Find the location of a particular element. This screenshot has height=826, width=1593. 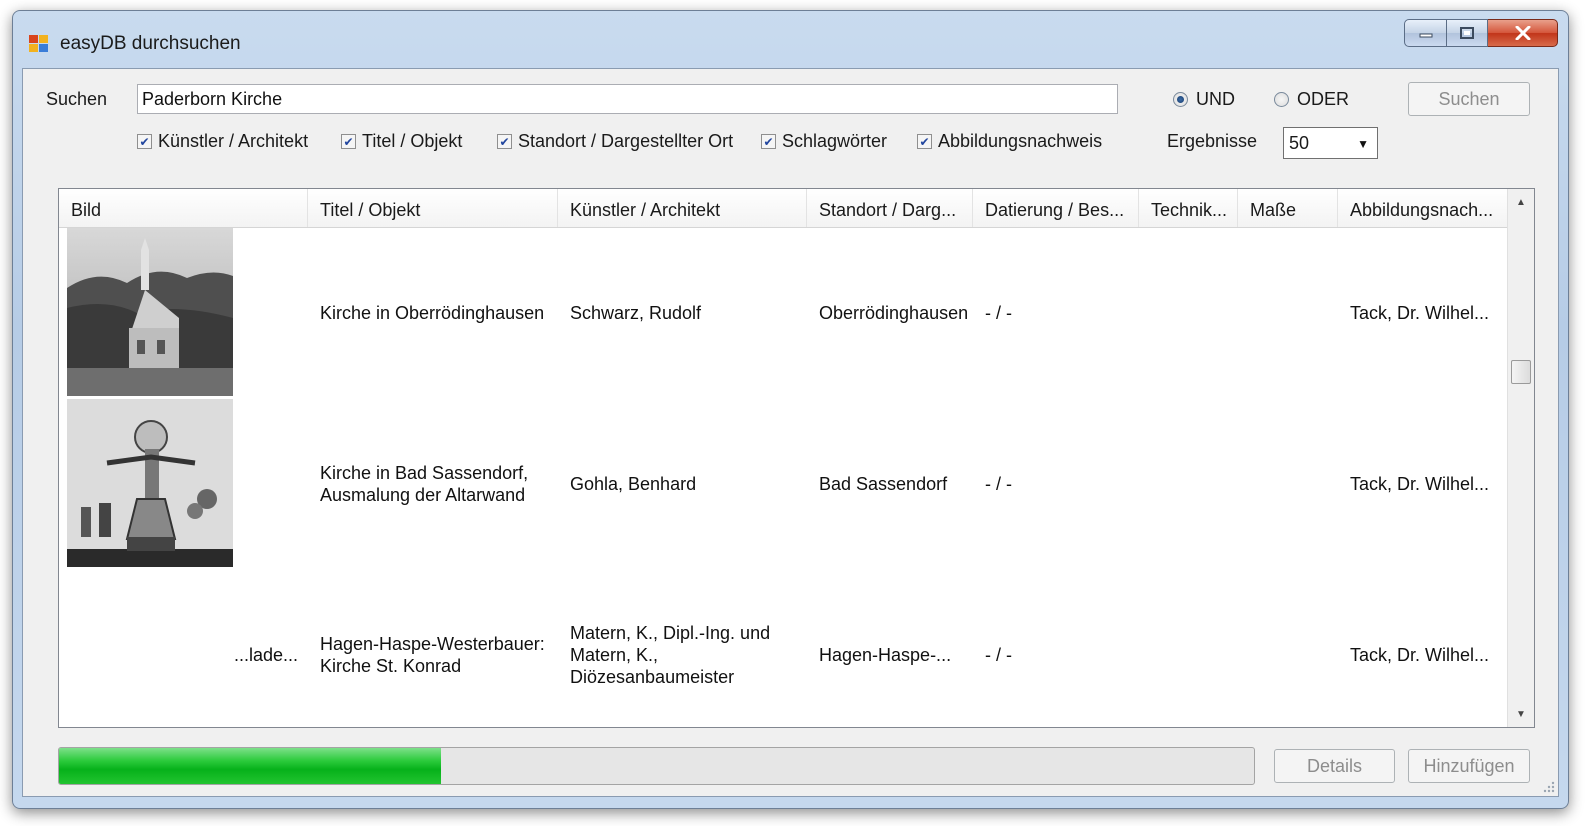

checkbox-titel-check: ✔ is located at coordinates (348, 141).